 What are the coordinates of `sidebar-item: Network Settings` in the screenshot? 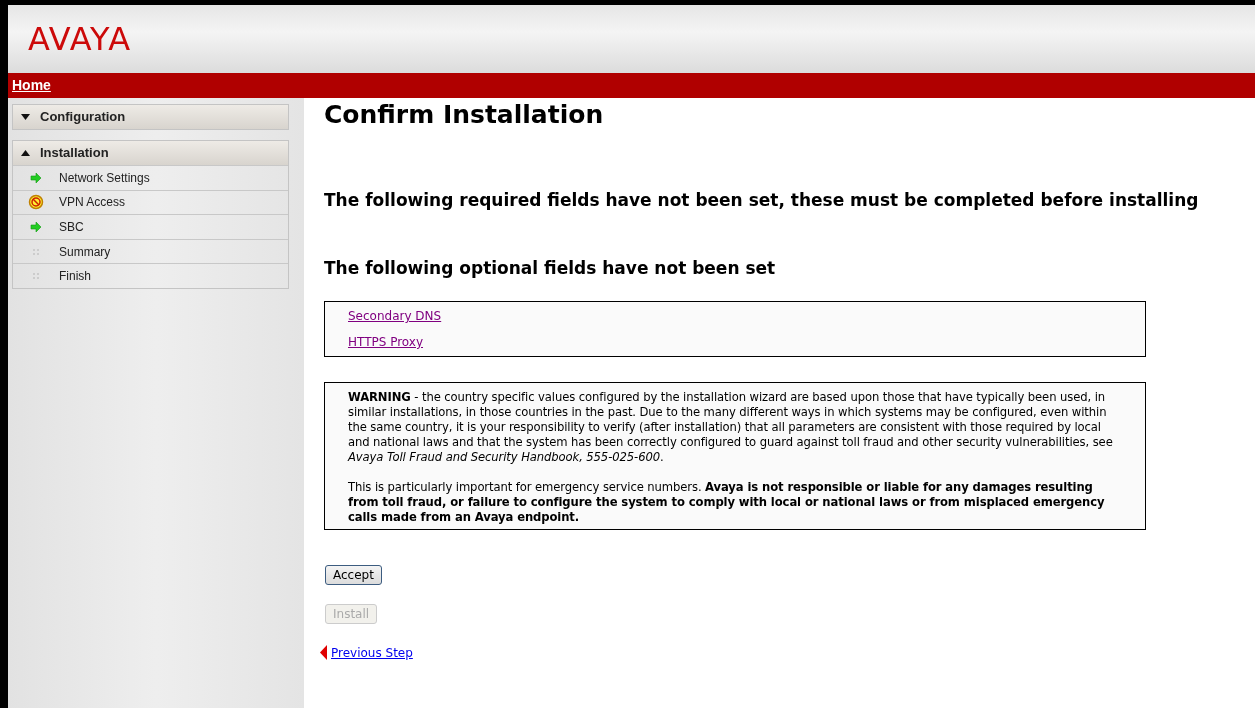 It's located at (150, 177).